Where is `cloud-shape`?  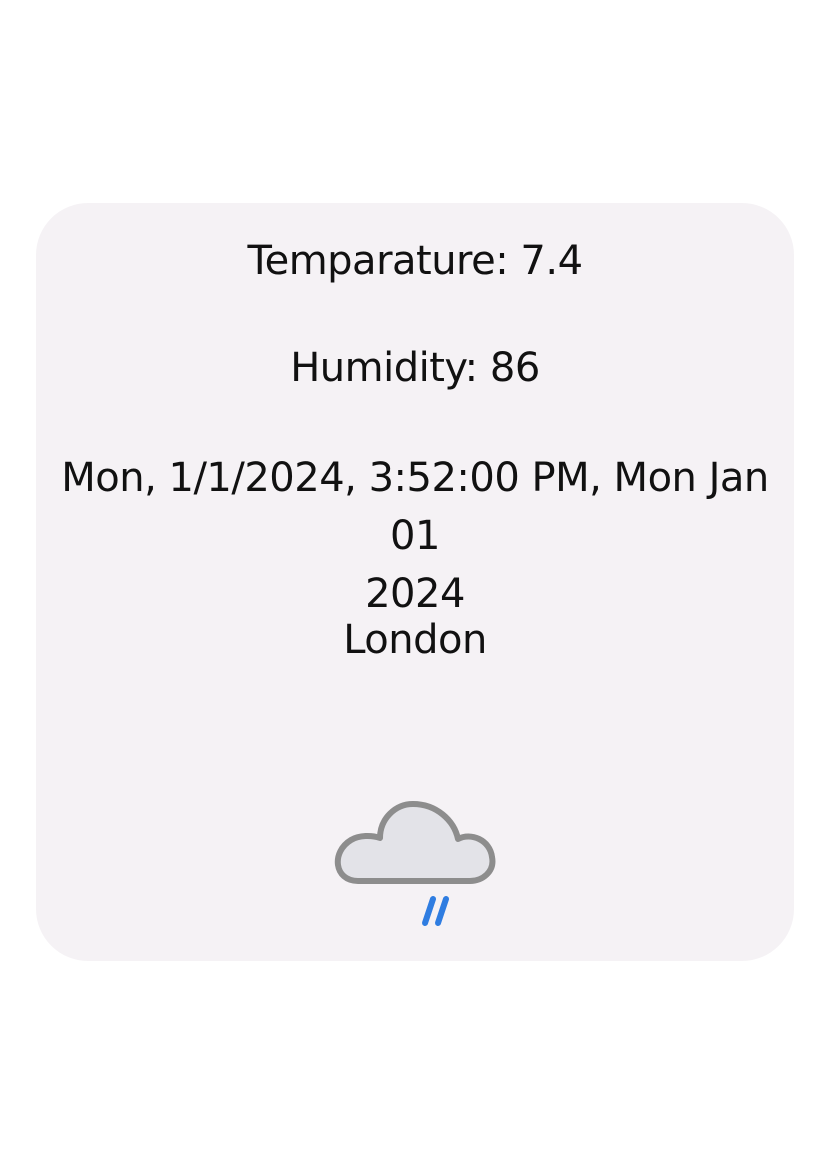 cloud-shape is located at coordinates (415, 842).